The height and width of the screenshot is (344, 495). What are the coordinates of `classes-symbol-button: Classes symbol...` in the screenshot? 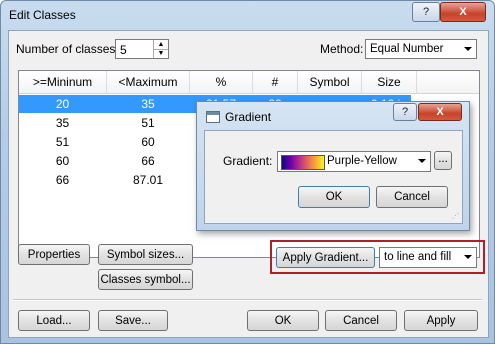 It's located at (145, 279).